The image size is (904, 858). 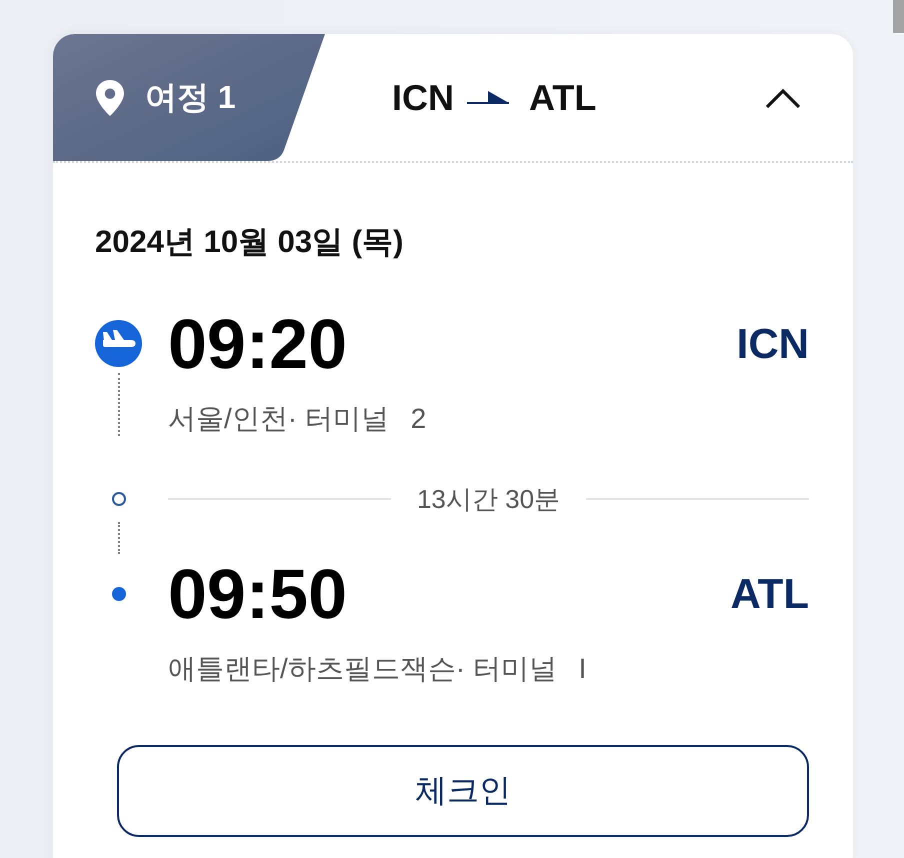 I want to click on chevron-icon, so click(x=783, y=97).